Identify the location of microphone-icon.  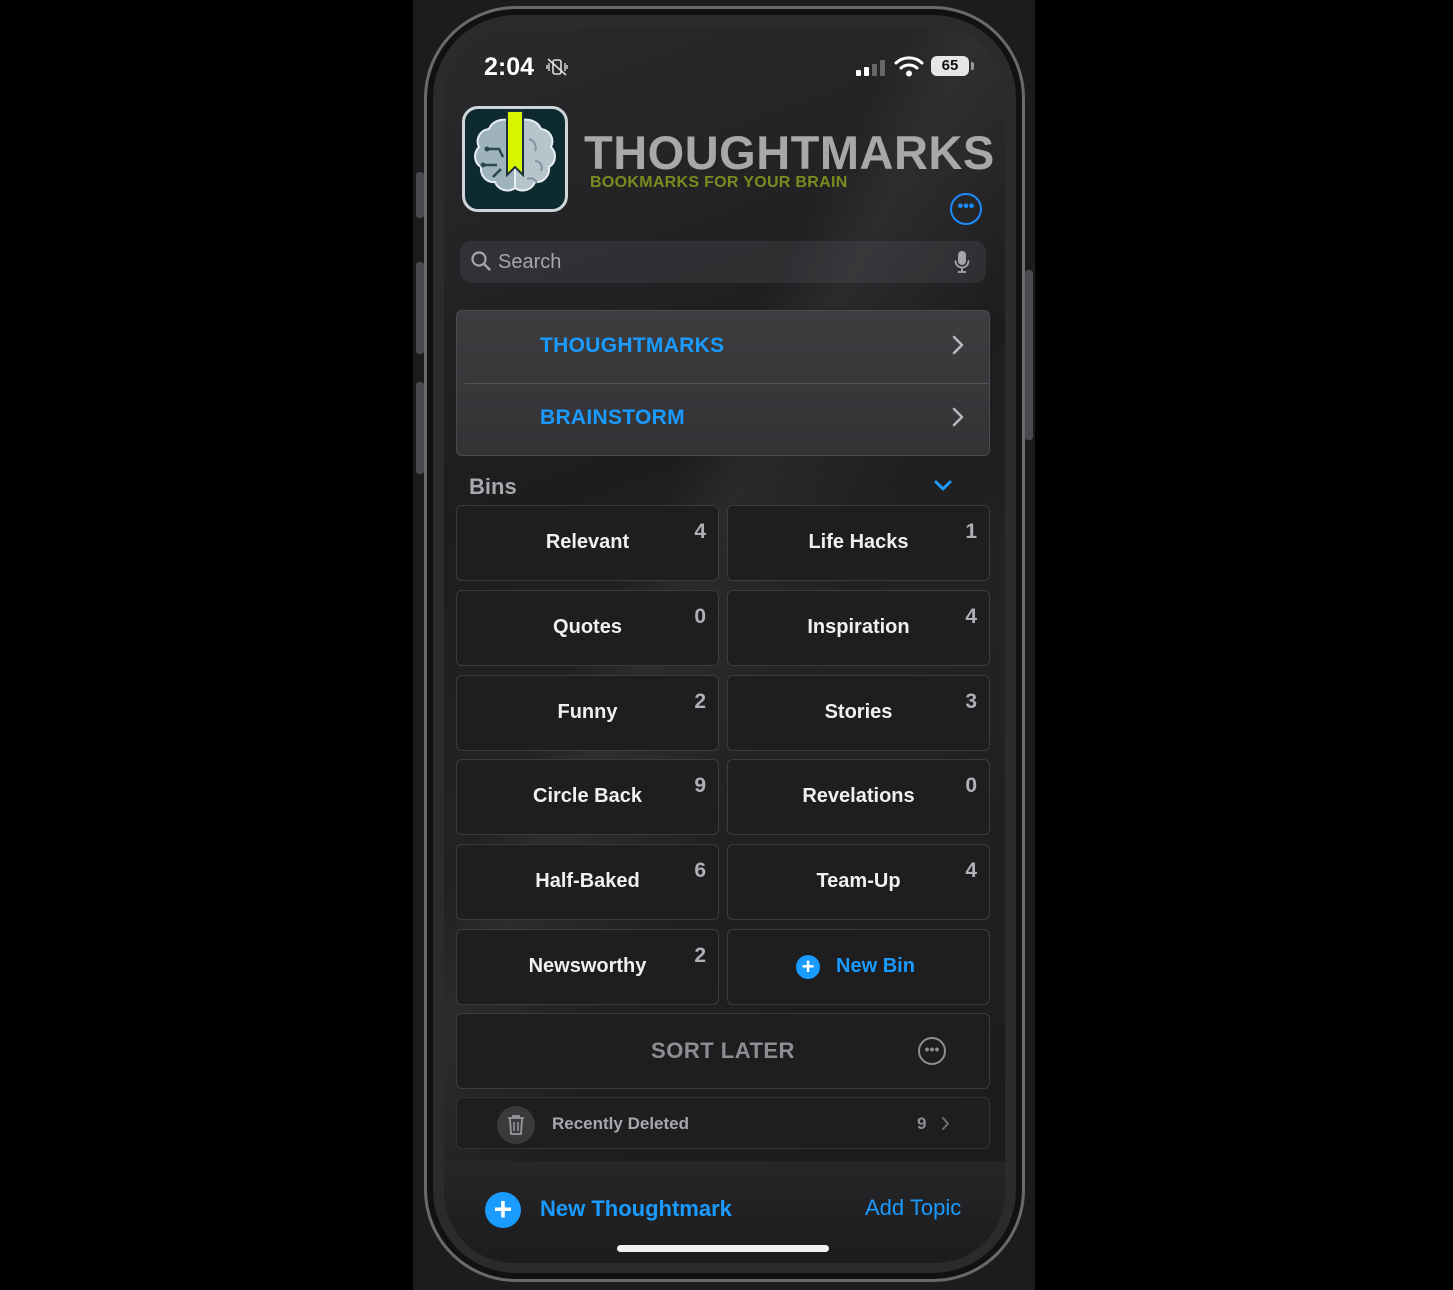
(962, 262).